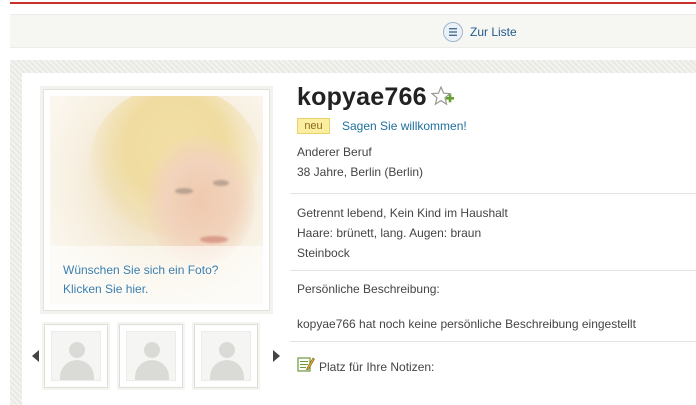 Image resolution: width=696 pixels, height=405 pixels. Describe the element at coordinates (313, 126) in the screenshot. I see `new-badge: neu` at that location.